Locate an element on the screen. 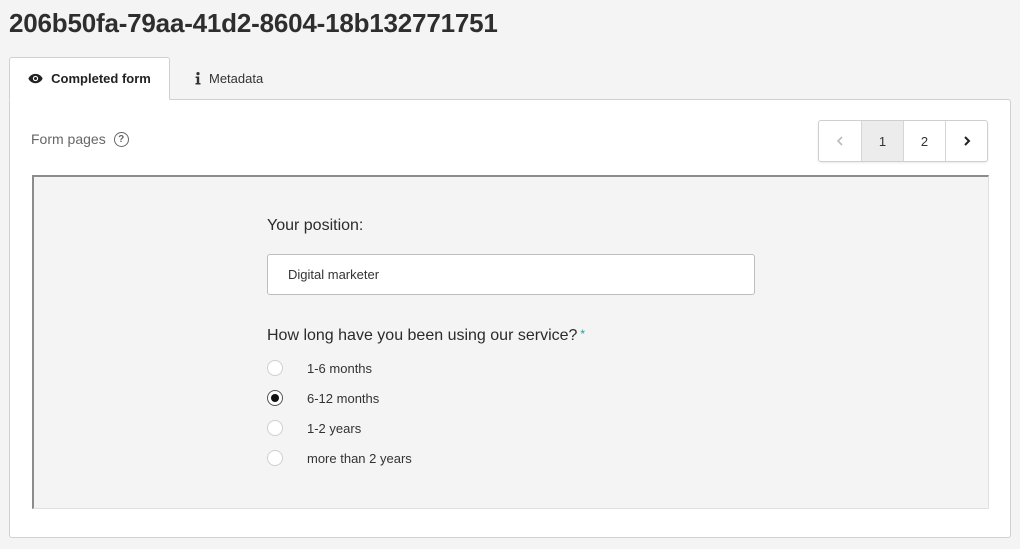 This screenshot has height=549, width=1020. tab-metadata-label: Metadata is located at coordinates (236, 78).